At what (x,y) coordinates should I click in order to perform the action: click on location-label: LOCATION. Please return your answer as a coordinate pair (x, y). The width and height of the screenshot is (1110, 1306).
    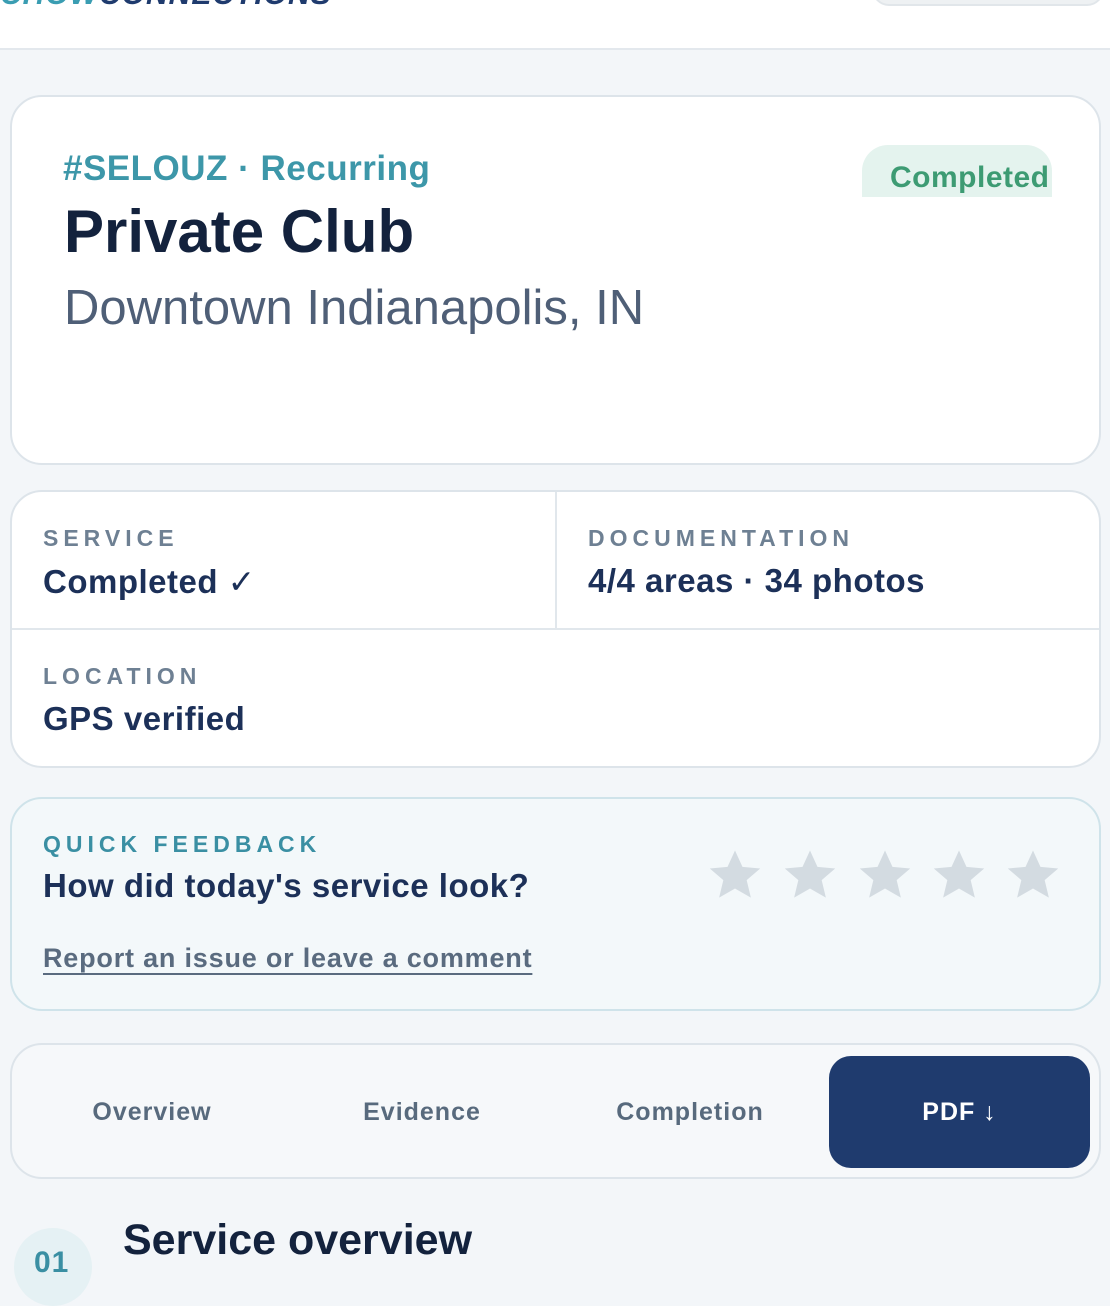
    Looking at the image, I should click on (122, 676).